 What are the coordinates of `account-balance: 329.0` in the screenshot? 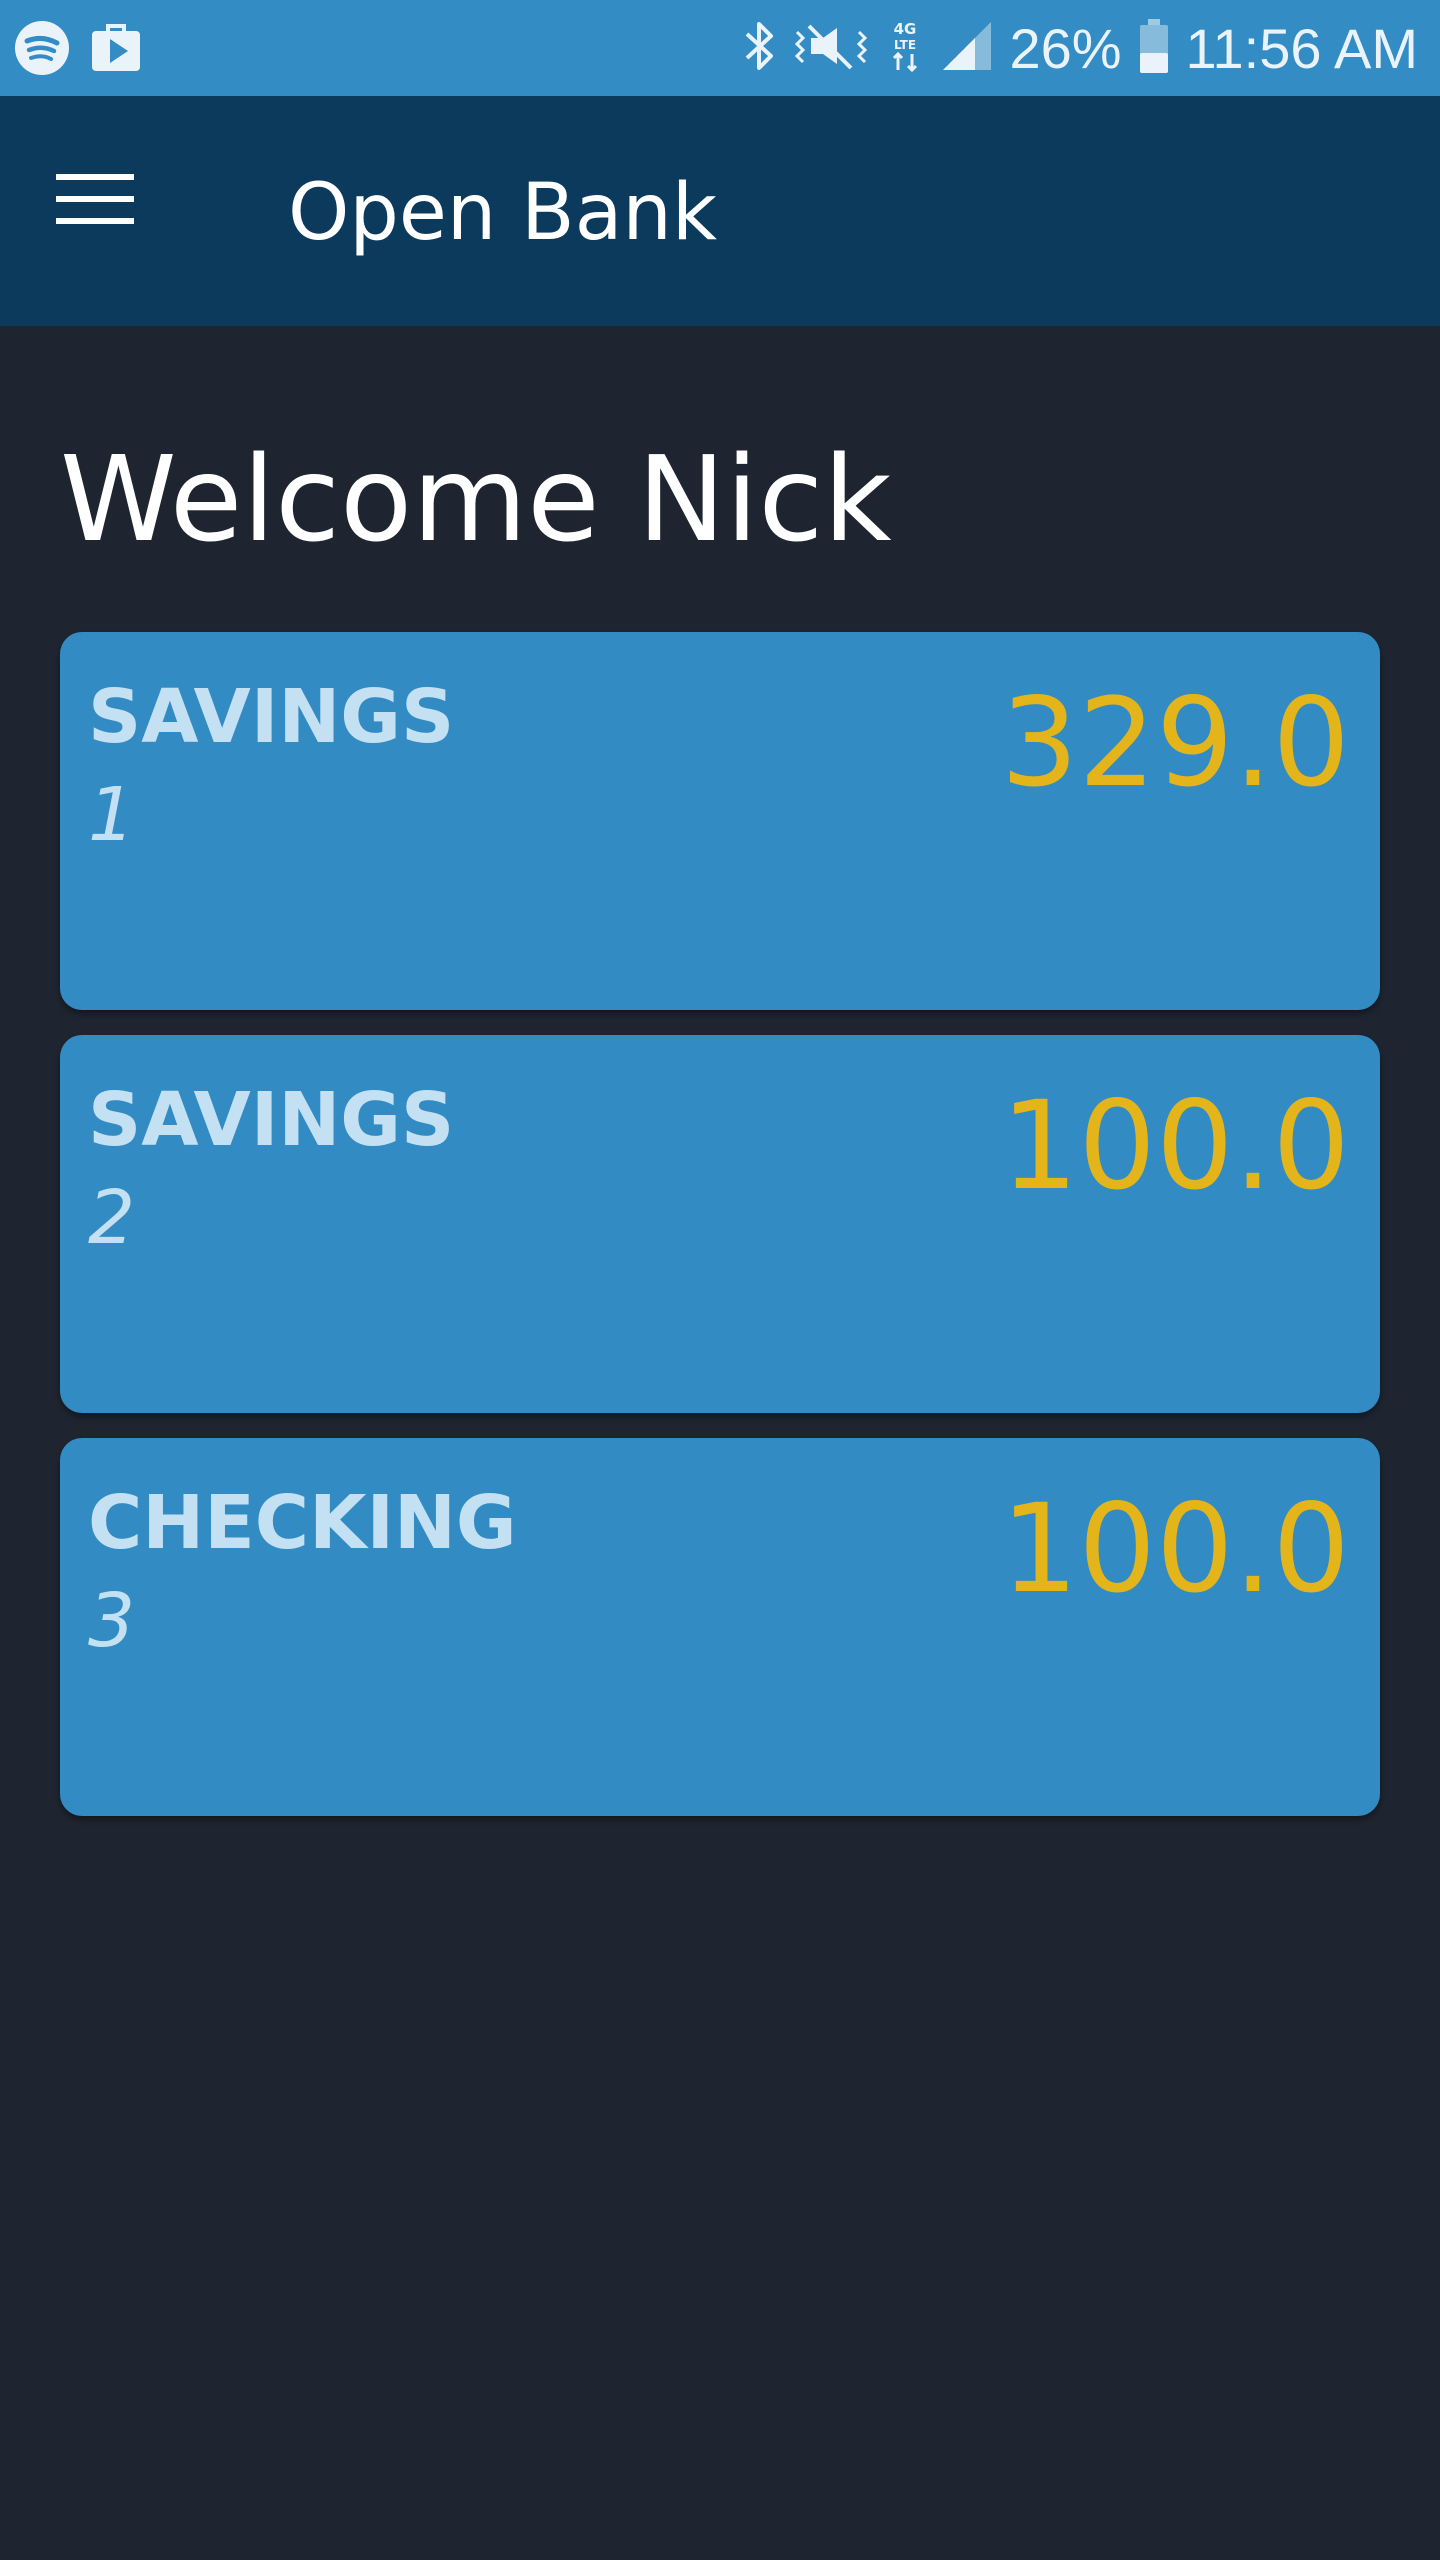 It's located at (1175, 743).